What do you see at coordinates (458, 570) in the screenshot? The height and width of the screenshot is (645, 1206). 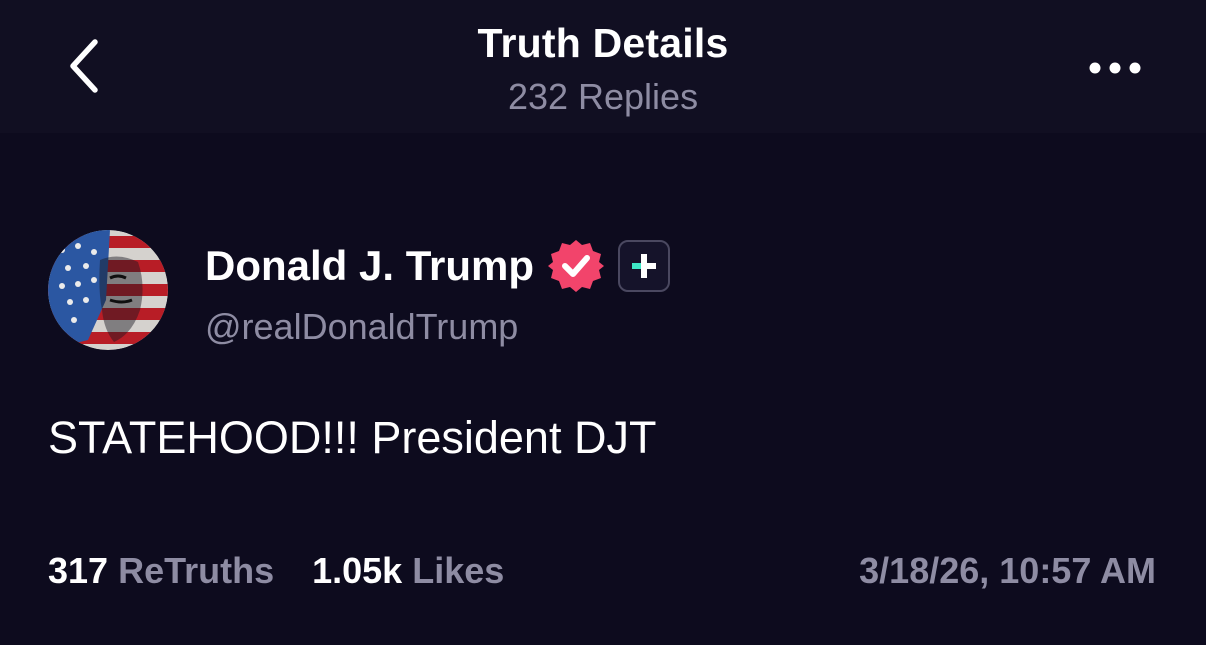 I see `likes-label: Likes` at bounding box center [458, 570].